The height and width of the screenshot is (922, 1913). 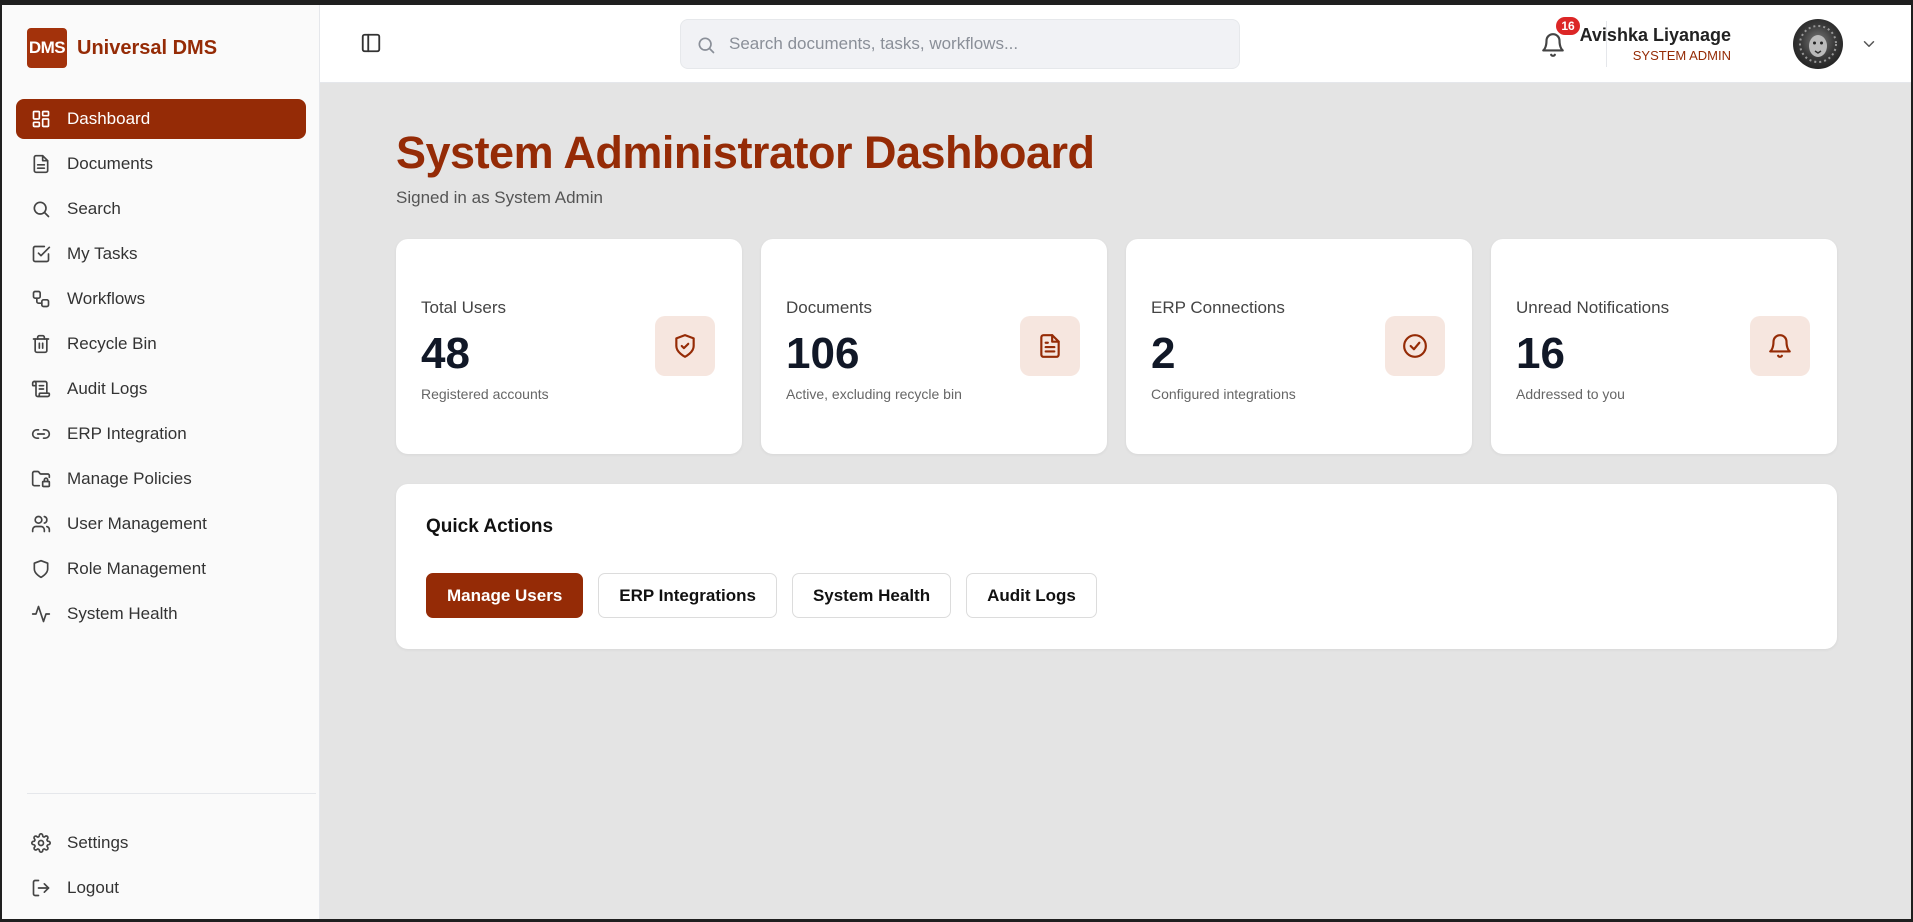 What do you see at coordinates (161, 843) in the screenshot?
I see `sidebar-item-settings: Settings` at bounding box center [161, 843].